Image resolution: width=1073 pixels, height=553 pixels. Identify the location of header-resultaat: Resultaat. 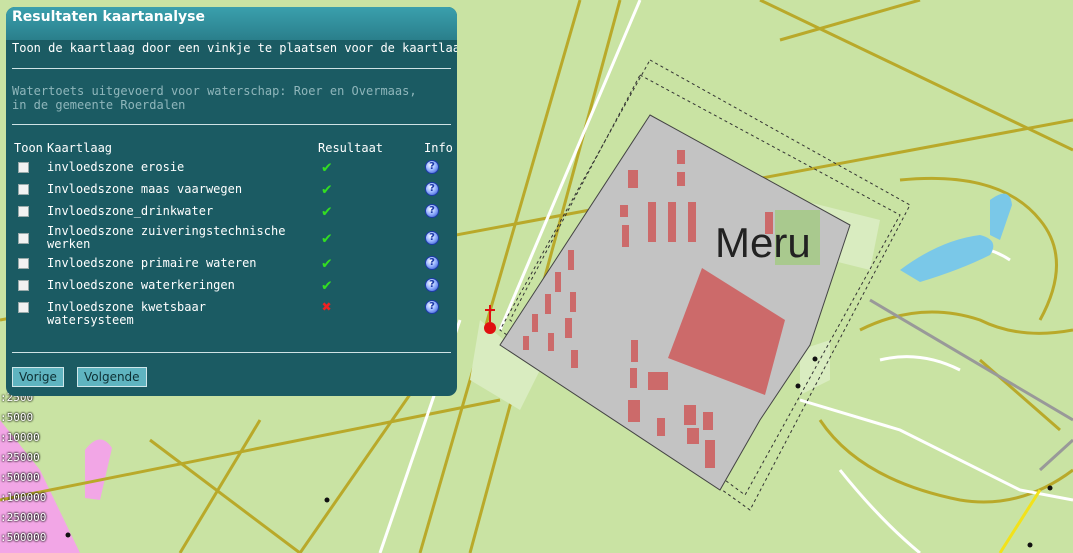
(351, 148).